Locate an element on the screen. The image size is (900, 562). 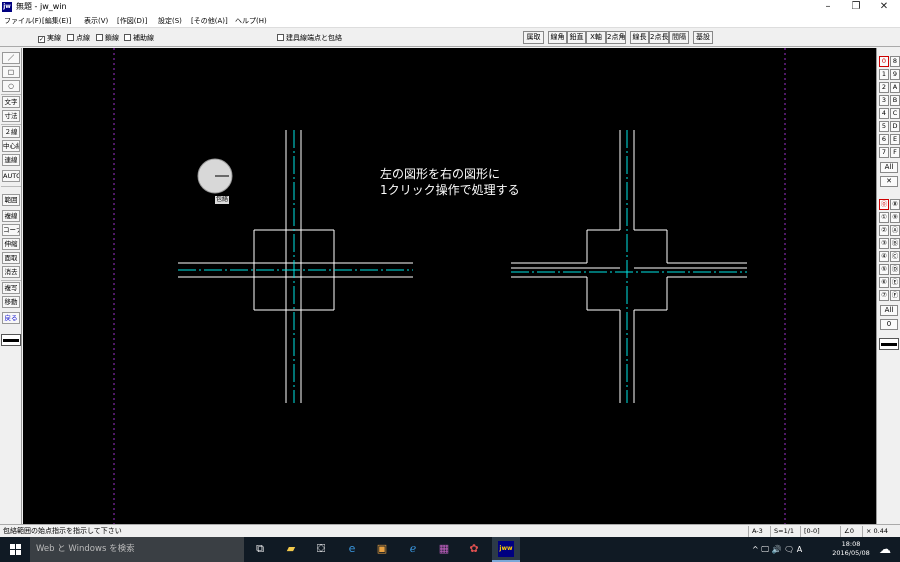
minimize-button: – is located at coordinates (828, 7).